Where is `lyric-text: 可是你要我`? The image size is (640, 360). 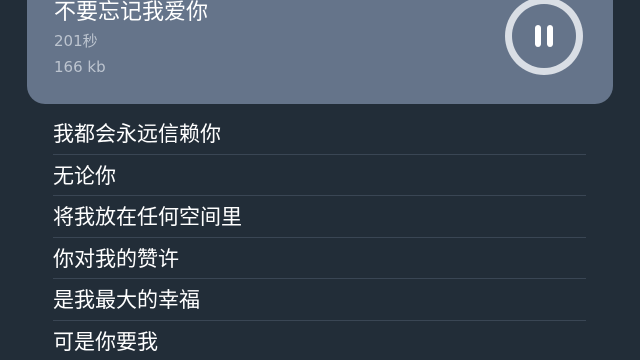 lyric-text: 可是你要我 is located at coordinates (105, 341).